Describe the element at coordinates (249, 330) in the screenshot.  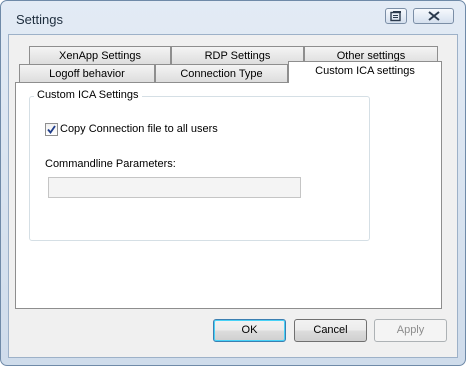
I see `ok-button: OK` at that location.